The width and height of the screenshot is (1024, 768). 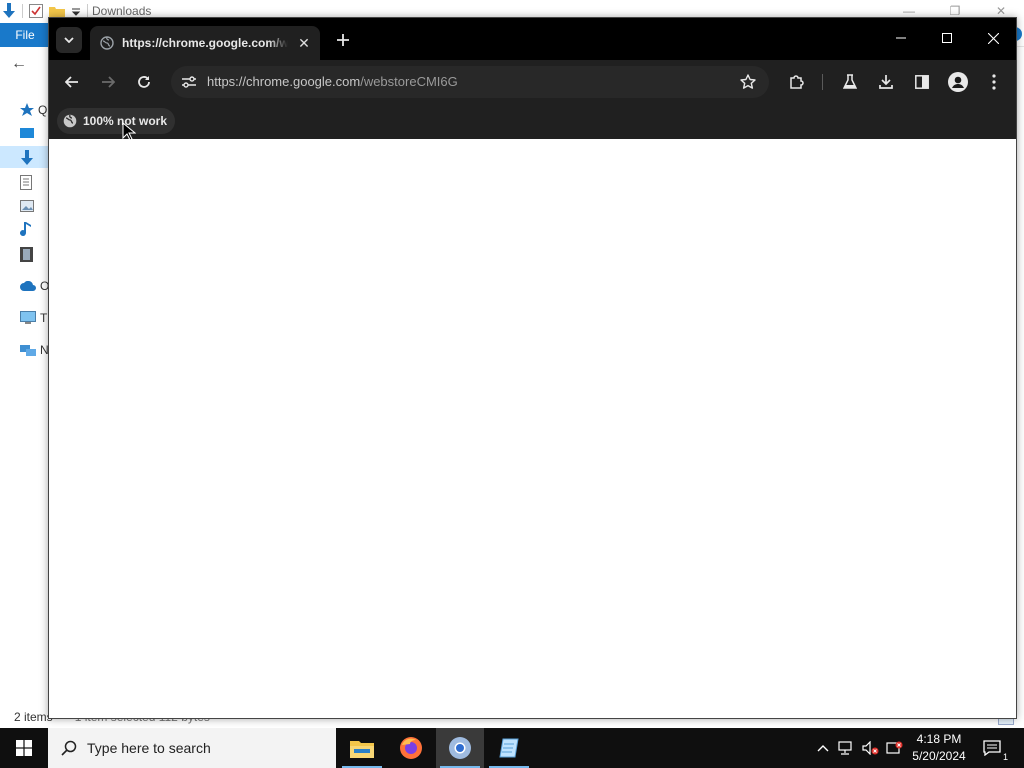 I want to click on chrome-toolbar: https://chrome.google.com/webstoreCMI6G, so click(x=532, y=82).